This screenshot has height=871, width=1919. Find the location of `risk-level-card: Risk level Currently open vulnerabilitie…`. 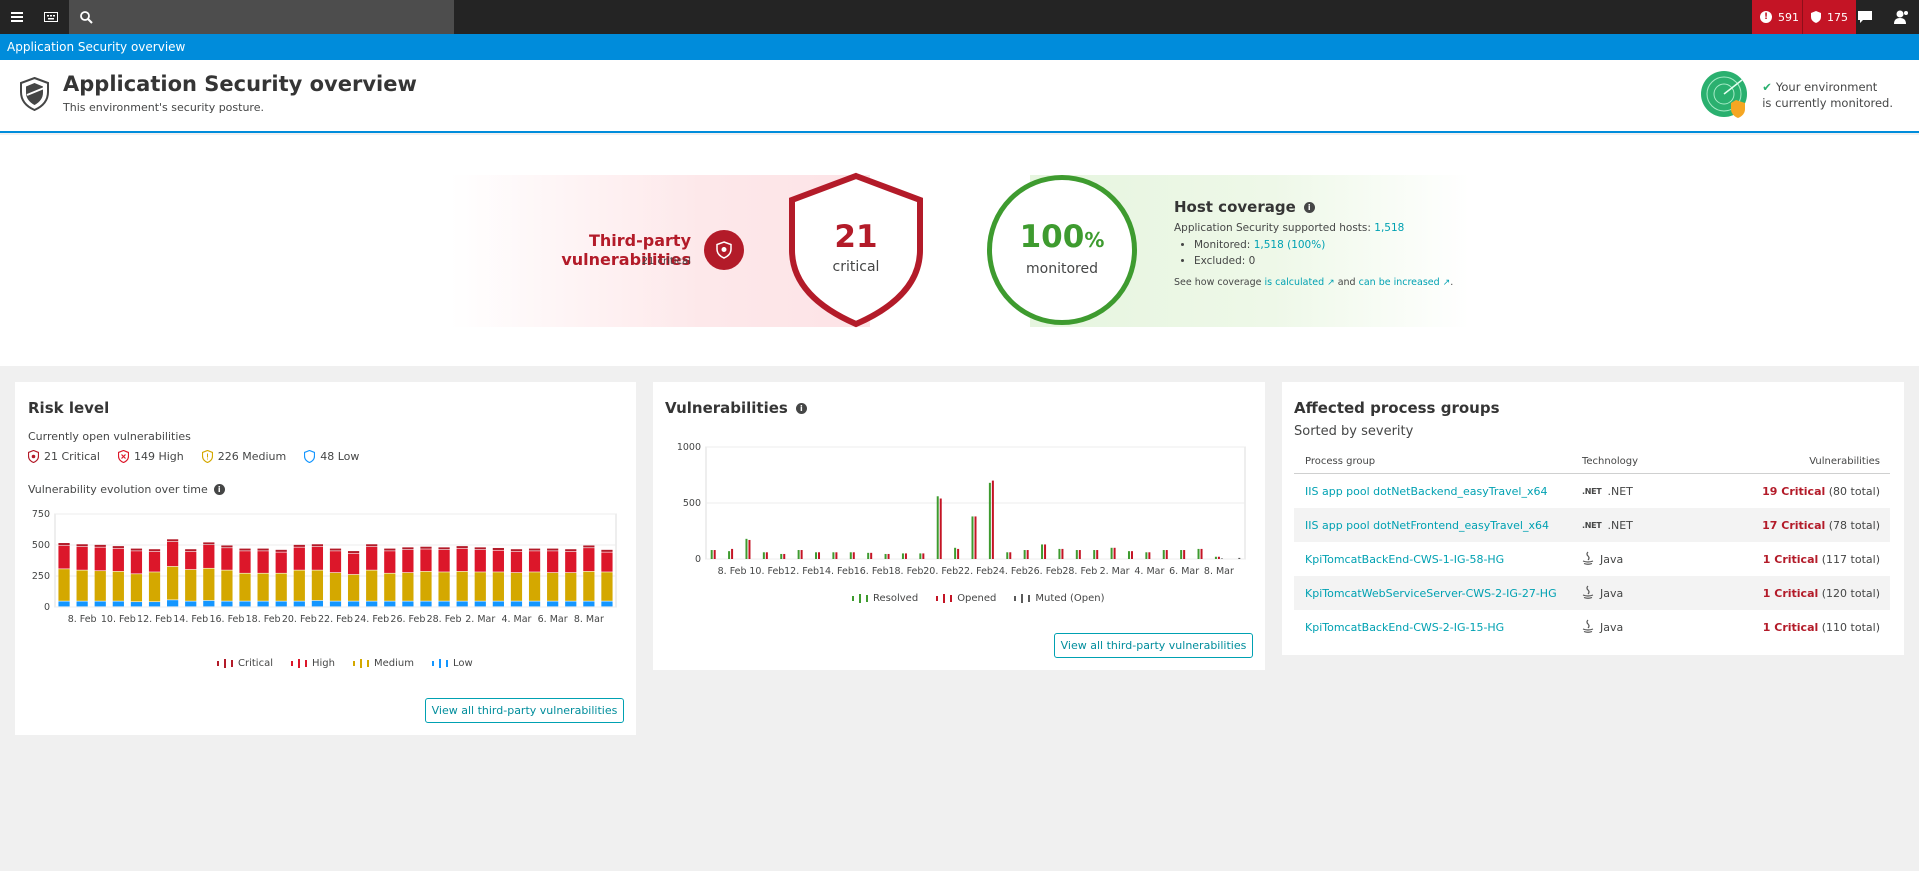

risk-level-card: Risk level Currently open vulnerabilitie… is located at coordinates (325, 558).